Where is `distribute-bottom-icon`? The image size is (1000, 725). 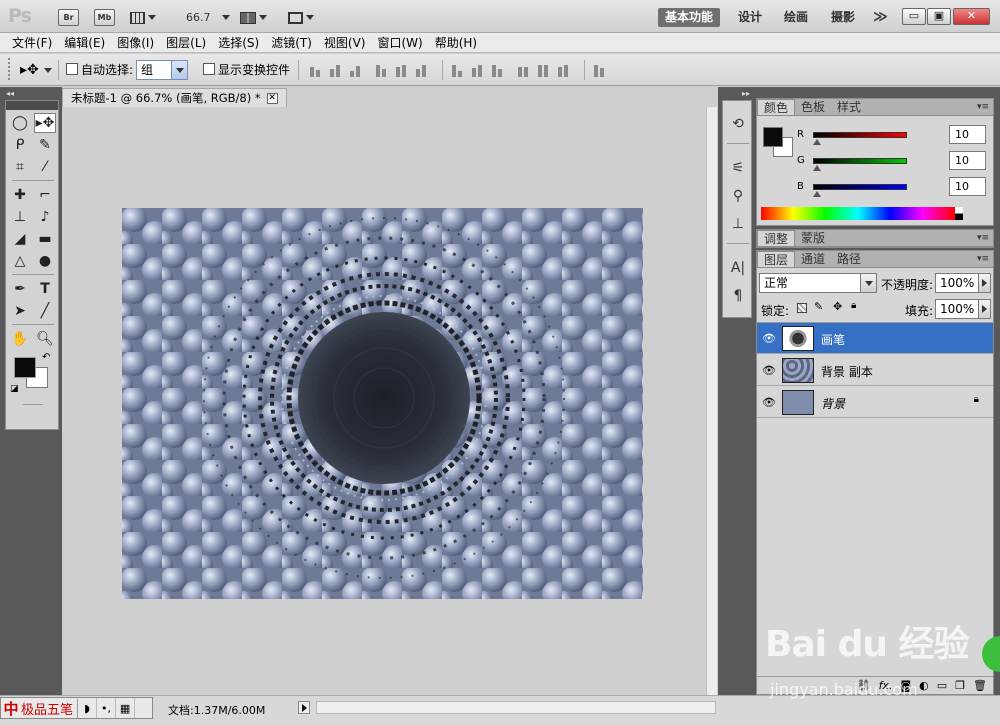
distribute-bottom-icon is located at coordinates (500, 70).